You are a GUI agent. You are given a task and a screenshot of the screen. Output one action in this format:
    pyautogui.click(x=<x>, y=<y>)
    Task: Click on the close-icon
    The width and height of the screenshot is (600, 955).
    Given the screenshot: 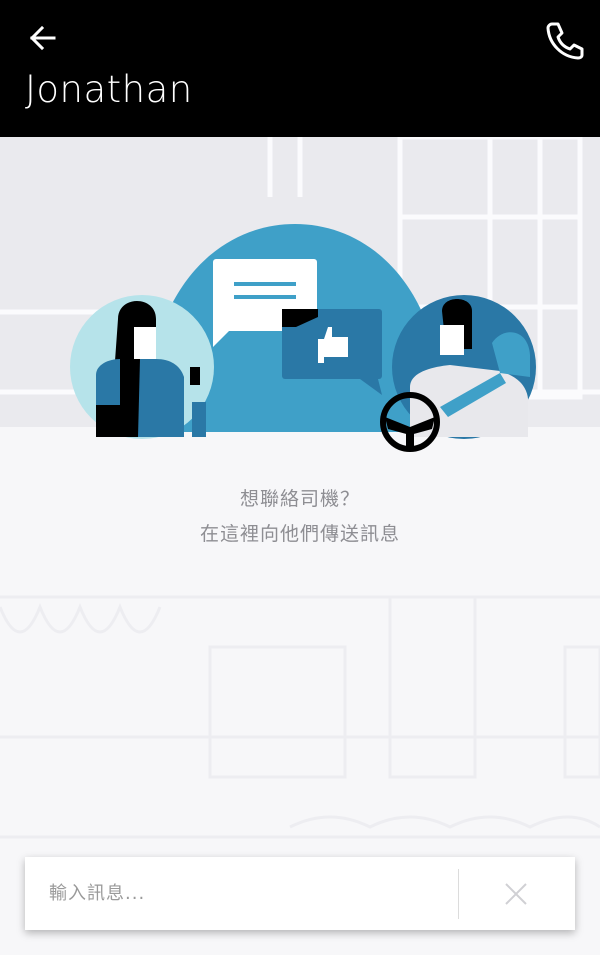 What is the action you would take?
    pyautogui.click(x=516, y=894)
    